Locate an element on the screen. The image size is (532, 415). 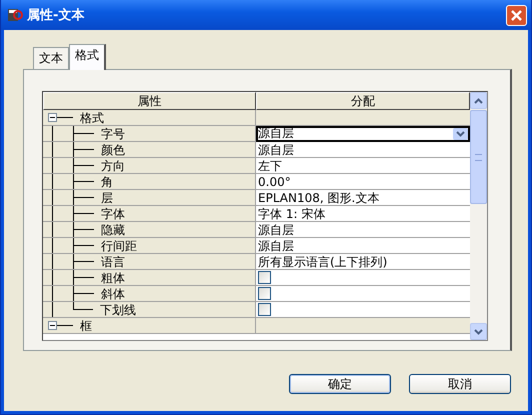
property-label: 斜体 is located at coordinates (113, 293).